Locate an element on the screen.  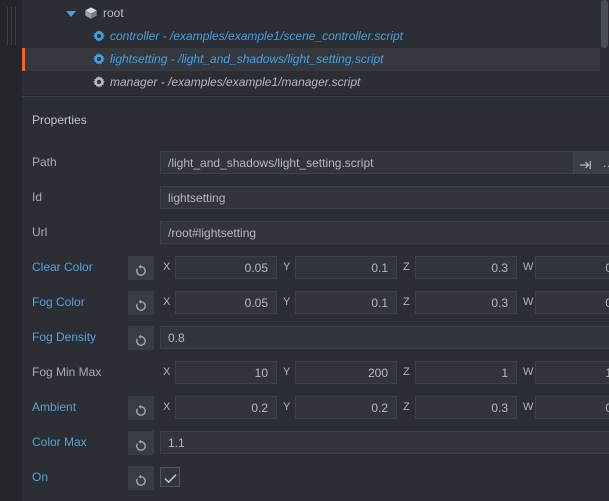
property-label-fog-min-max: Fog Min Max is located at coordinates (67, 372).